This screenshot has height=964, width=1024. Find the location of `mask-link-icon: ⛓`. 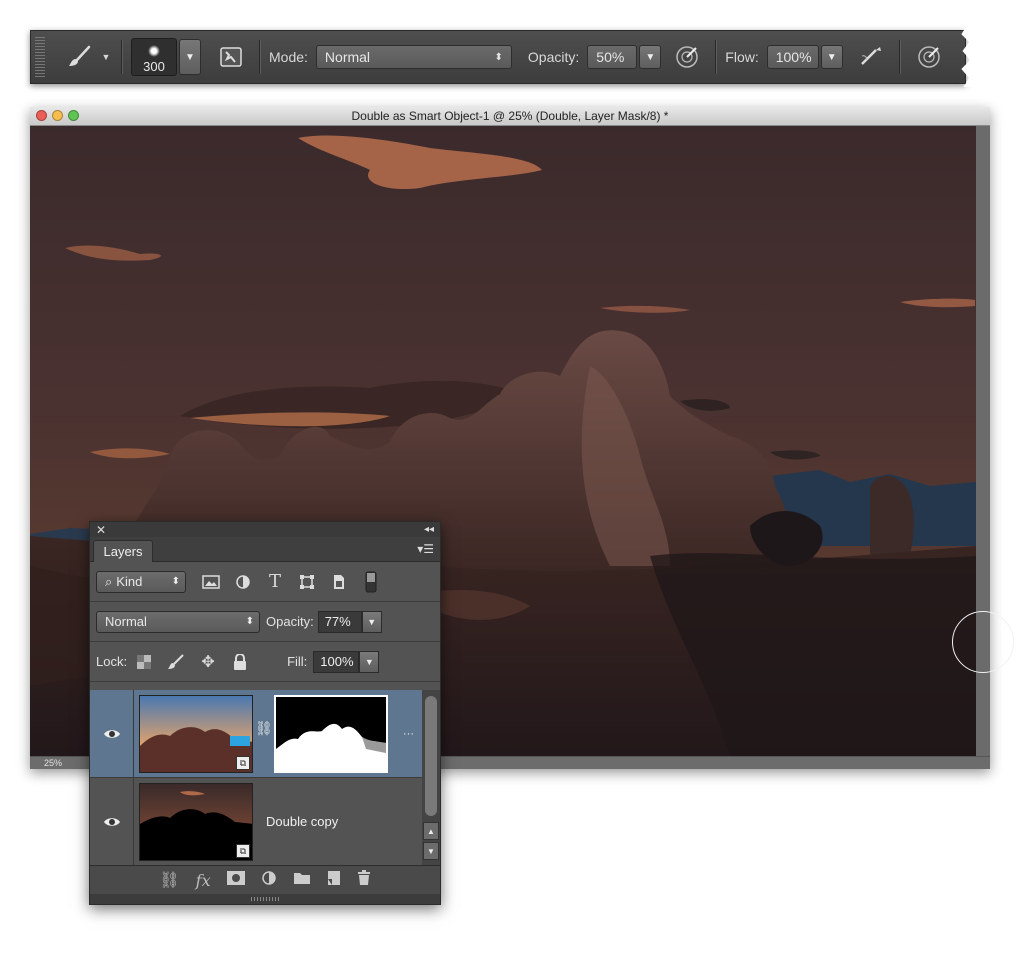

mask-link-icon: ⛓ is located at coordinates (264, 728).